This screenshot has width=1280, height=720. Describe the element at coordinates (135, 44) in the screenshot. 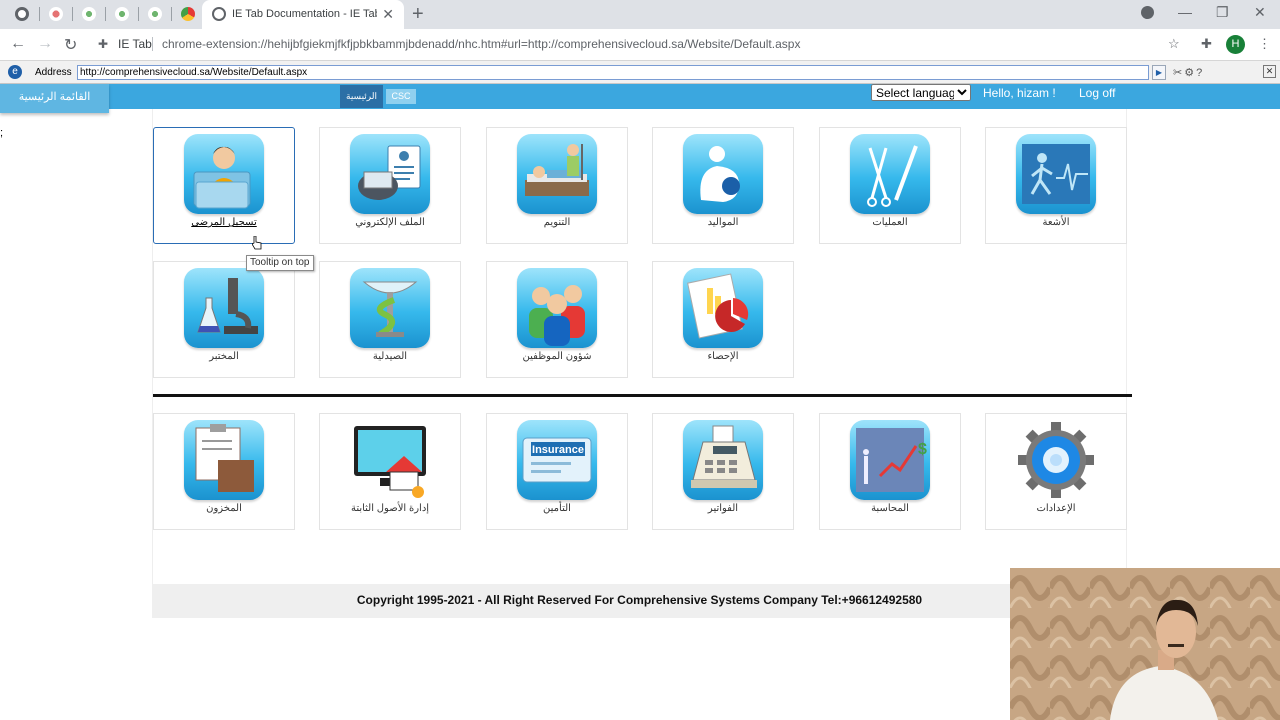

I see `omnibox-extension-label: IE Tab` at that location.